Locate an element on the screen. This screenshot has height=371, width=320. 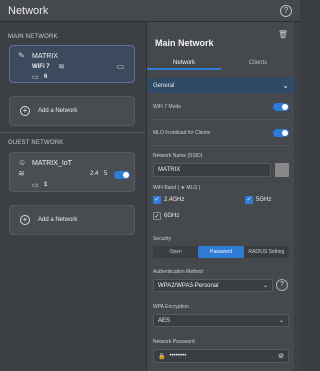
guest-device-count: 1 is located at coordinates (46, 185).